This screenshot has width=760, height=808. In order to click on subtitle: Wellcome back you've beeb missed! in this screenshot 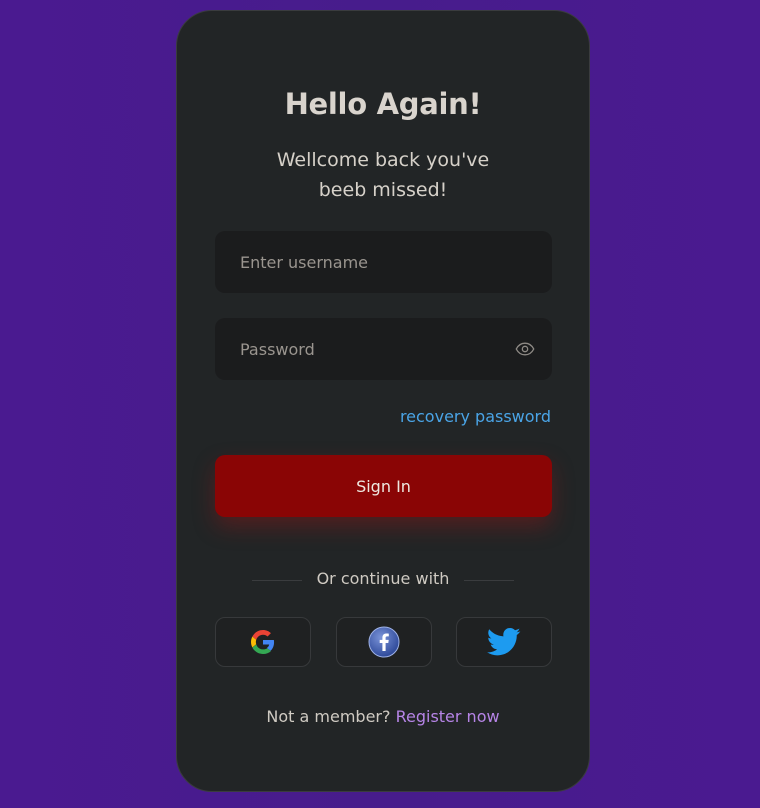, I will do `click(383, 175)`.